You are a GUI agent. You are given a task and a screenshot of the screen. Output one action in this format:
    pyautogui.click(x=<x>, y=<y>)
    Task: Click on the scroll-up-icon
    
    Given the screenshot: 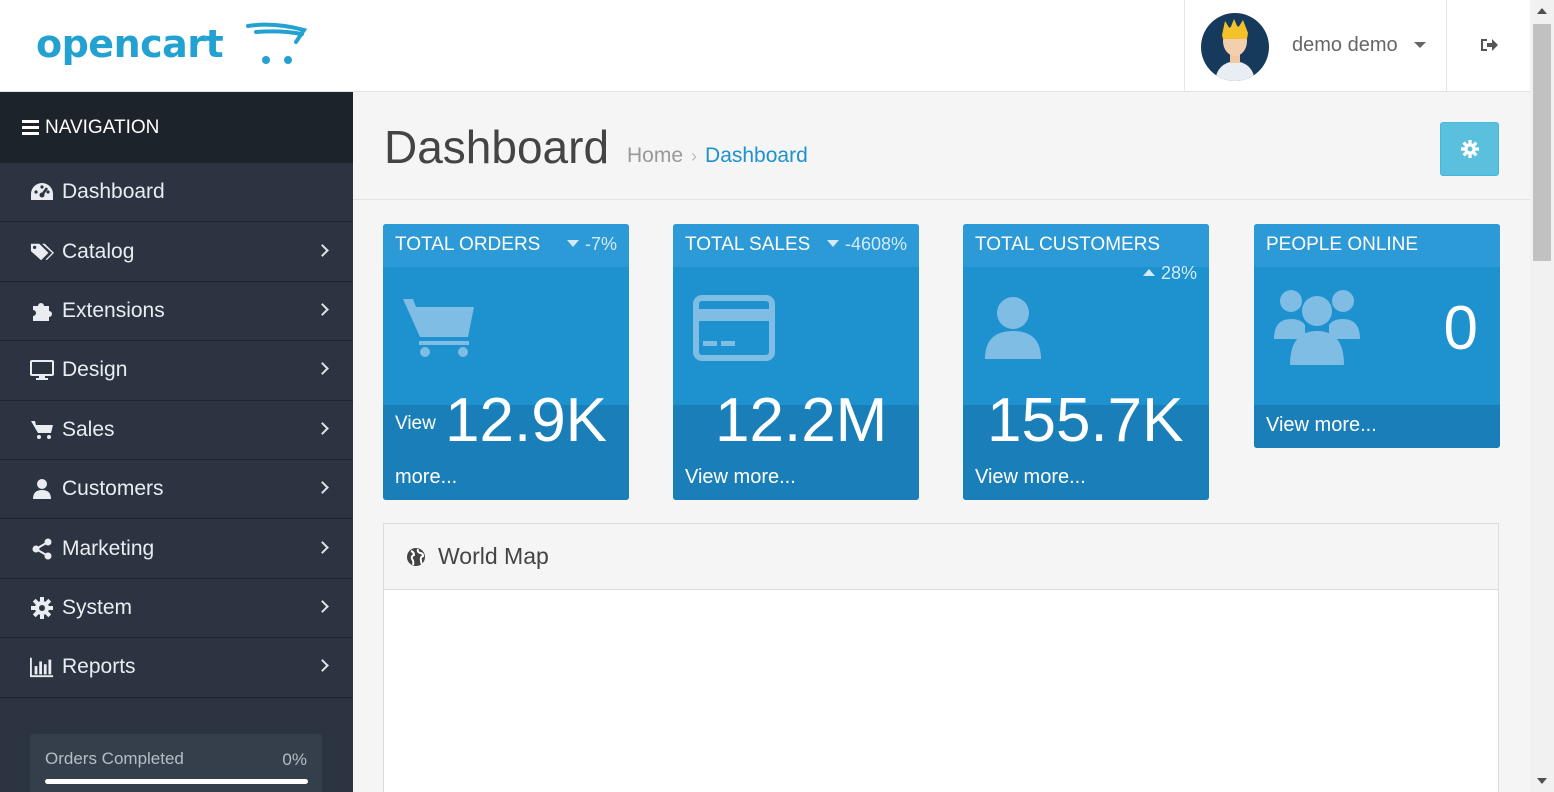 What is the action you would take?
    pyautogui.click(x=1542, y=11)
    